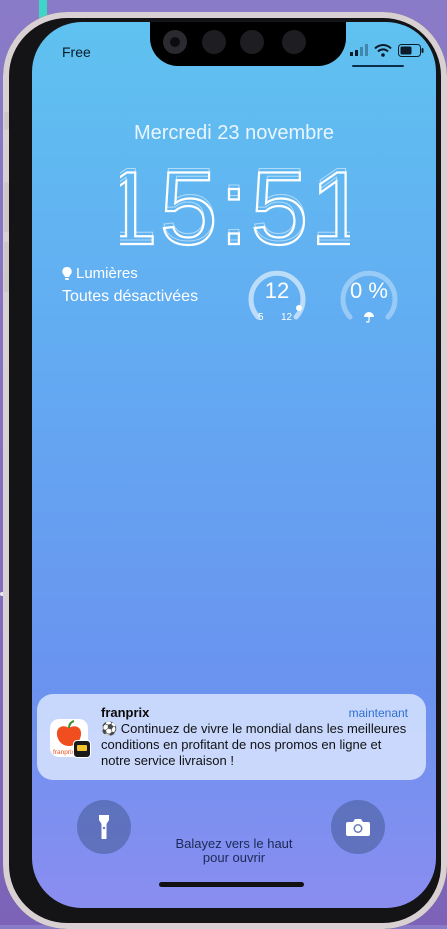 This screenshot has height=929, width=447. What do you see at coordinates (411, 50) in the screenshot?
I see `battery-icon` at bounding box center [411, 50].